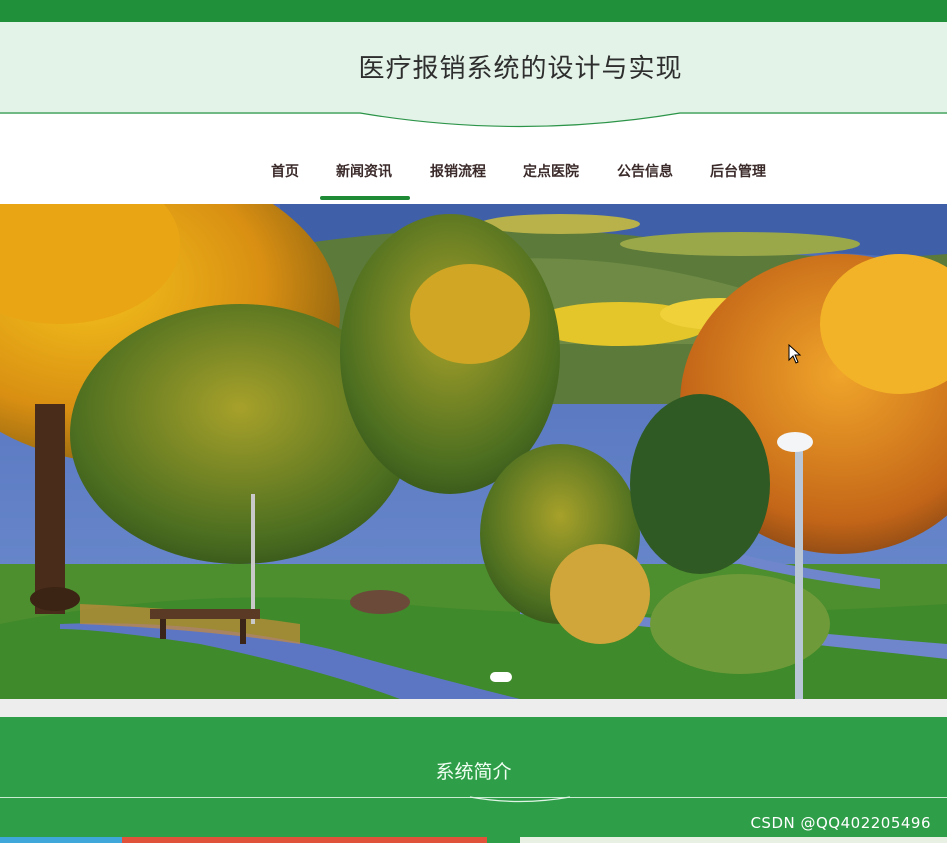 The width and height of the screenshot is (947, 843). Describe the element at coordinates (645, 172) in the screenshot. I see `nav-item-announcements: 公告信息` at that location.